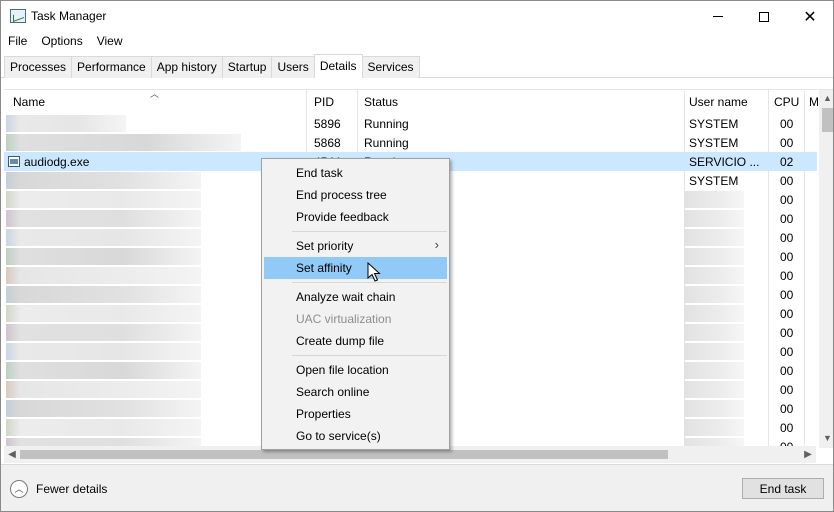  What do you see at coordinates (826, 98) in the screenshot?
I see `scroll-up-icon: ▲` at bounding box center [826, 98].